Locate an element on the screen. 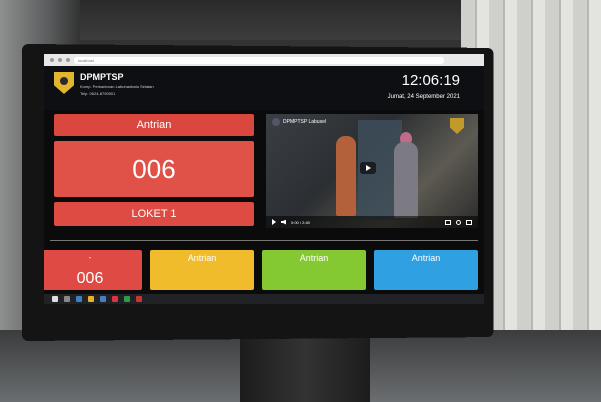 The width and height of the screenshot is (601, 402). video-player: DPMPTSP Labusel 0:00 / 2:40 is located at coordinates (372, 171).